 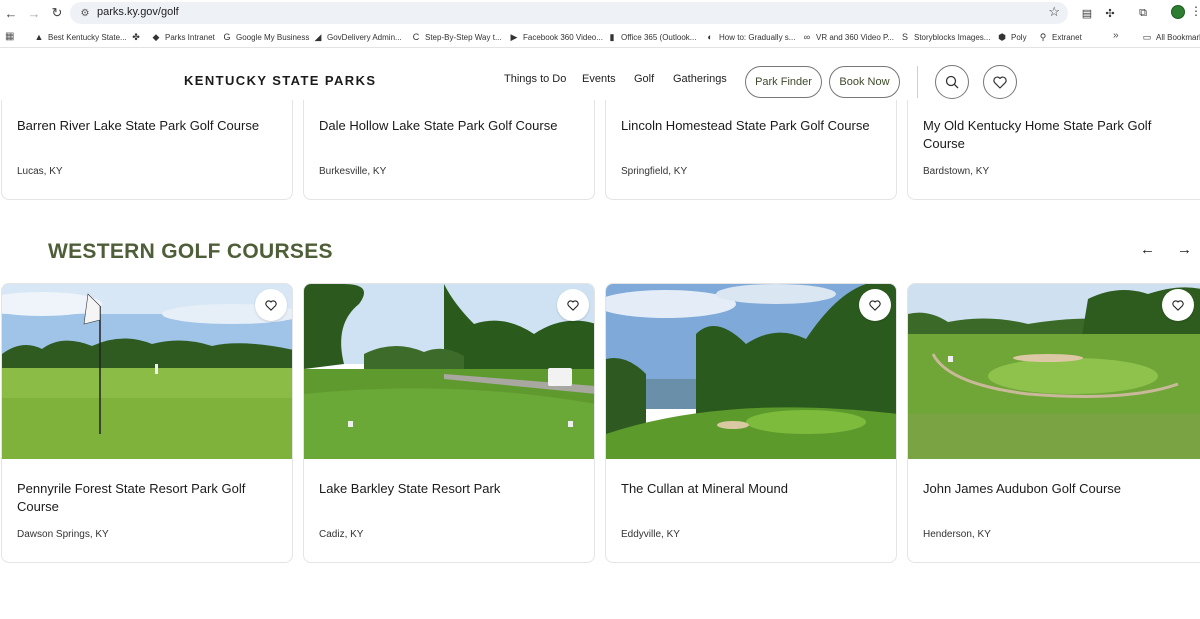 I want to click on course-title: Dale Hollow Lake State Park Golf Course, so click(x=450, y=126).